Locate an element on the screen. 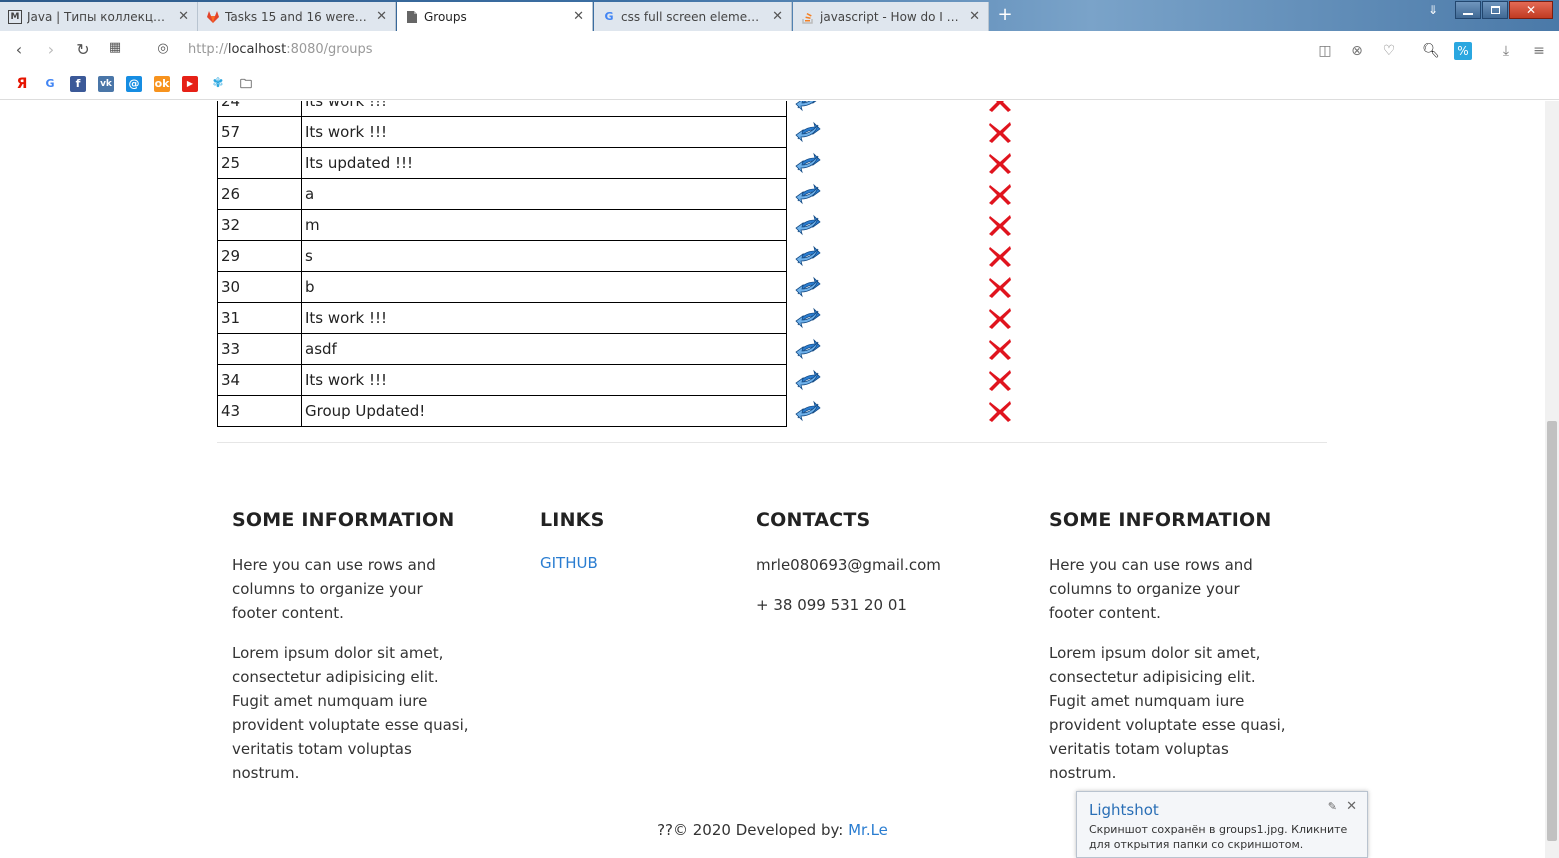 This screenshot has width=1559, height=858. adblock-icon: ⊗ is located at coordinates (1357, 51).